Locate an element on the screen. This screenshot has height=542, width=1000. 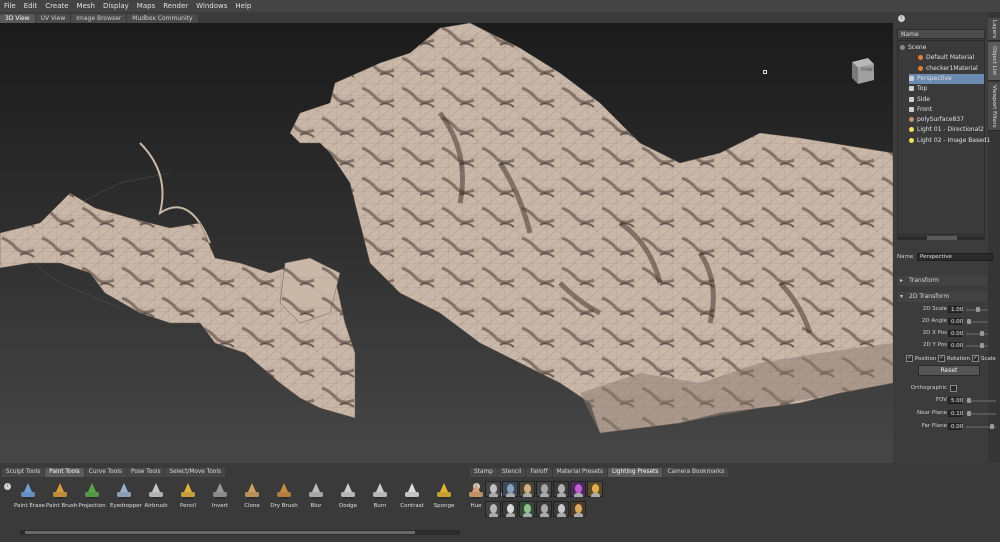
tab-object-list: Object List is located at coordinates (994, 61).